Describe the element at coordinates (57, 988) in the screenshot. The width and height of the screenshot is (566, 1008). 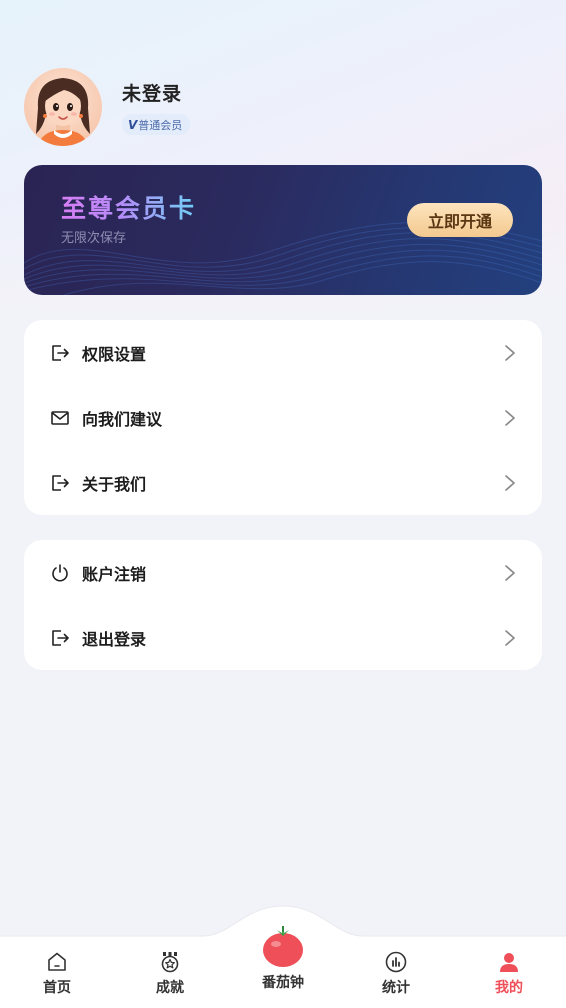
I see `tab-label: 首页` at that location.